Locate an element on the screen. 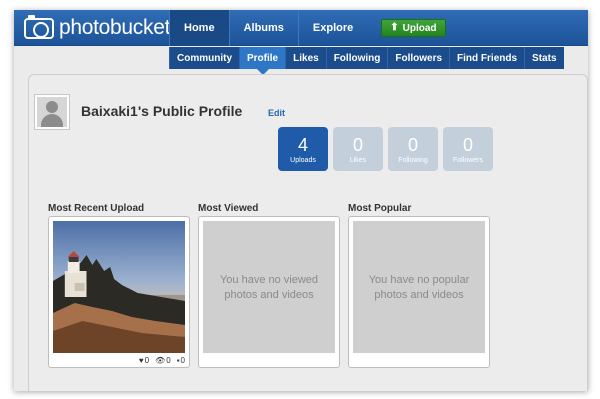  likes-count: ♥ 0 is located at coordinates (144, 360).